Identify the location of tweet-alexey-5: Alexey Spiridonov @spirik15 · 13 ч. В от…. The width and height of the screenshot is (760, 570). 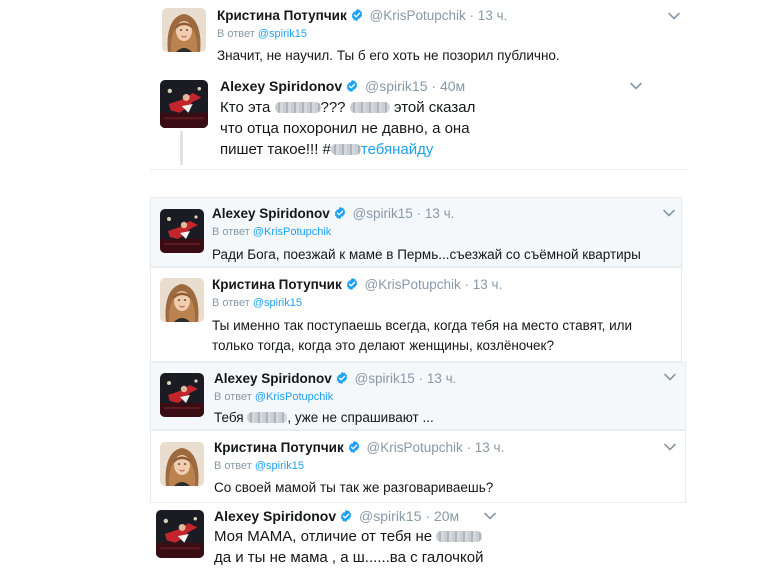
(418, 396).